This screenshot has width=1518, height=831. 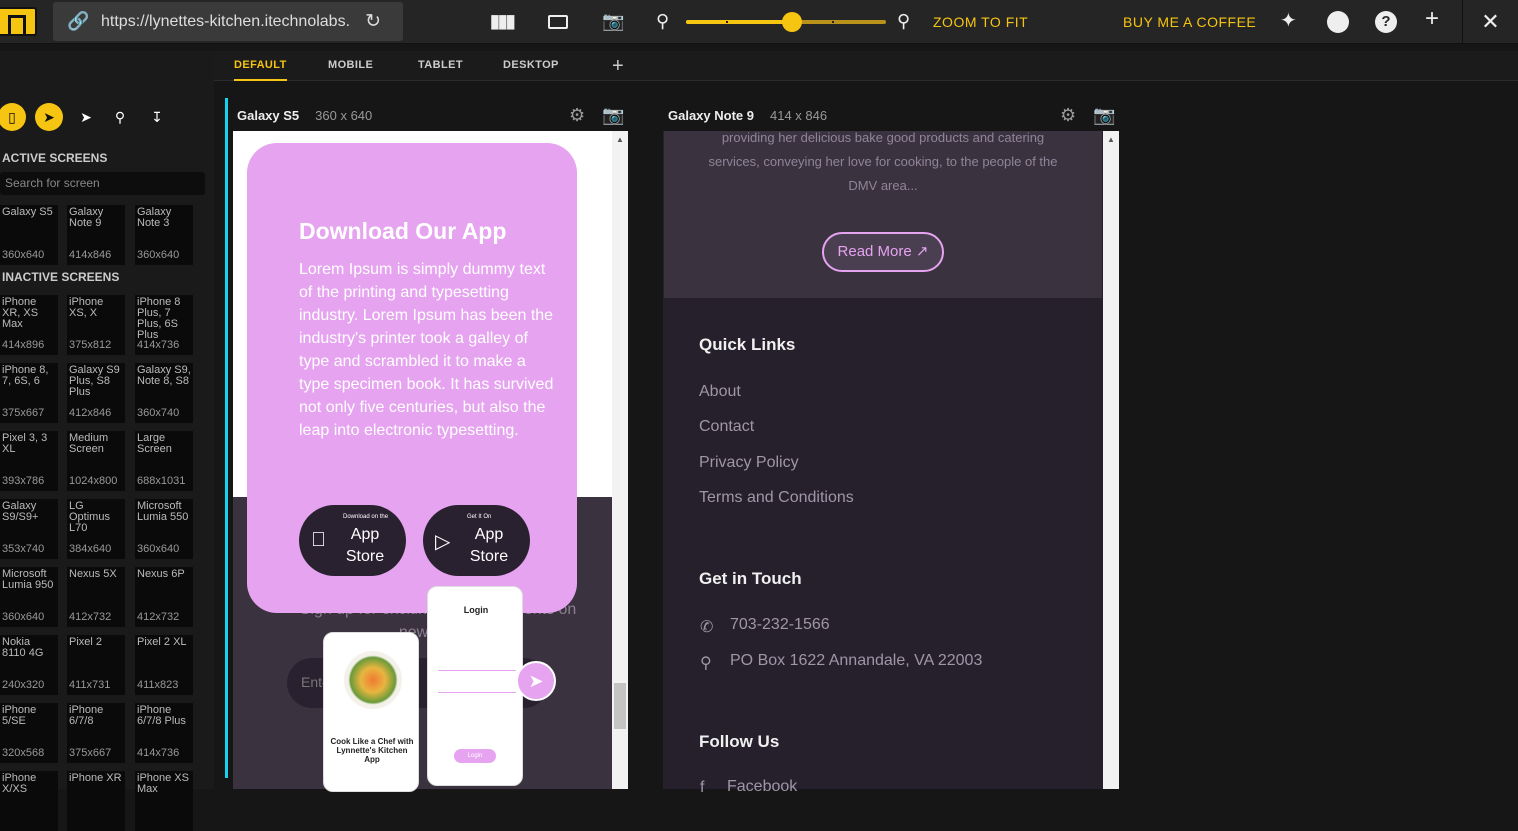 I want to click on screen-card: Nexus 6P 412x732, so click(x=164, y=597).